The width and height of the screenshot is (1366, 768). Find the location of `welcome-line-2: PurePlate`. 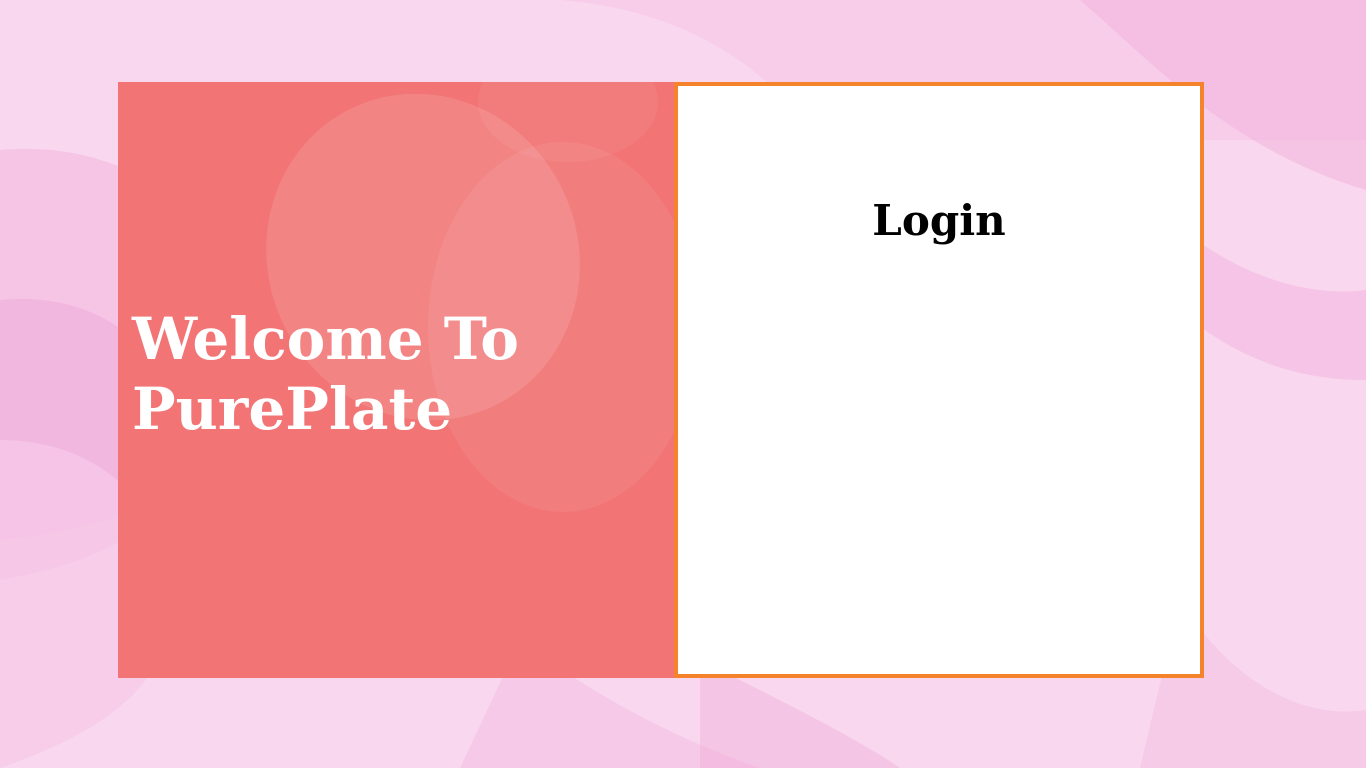

welcome-line-2: PurePlate is located at coordinates (292, 409).